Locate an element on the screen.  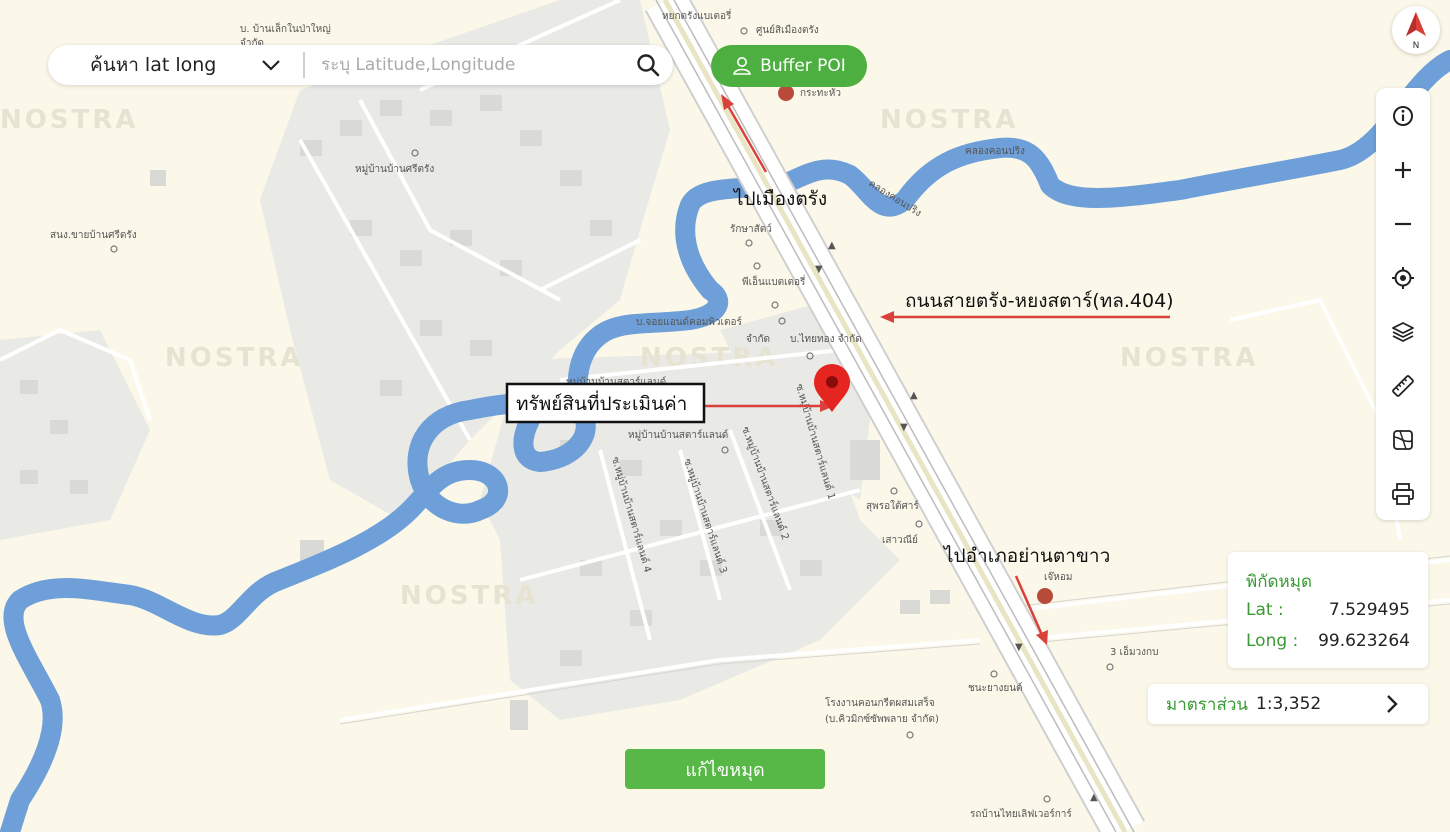
map-label: โรงงานคอนกรีตผสมเสร็จ is located at coordinates (880, 702).